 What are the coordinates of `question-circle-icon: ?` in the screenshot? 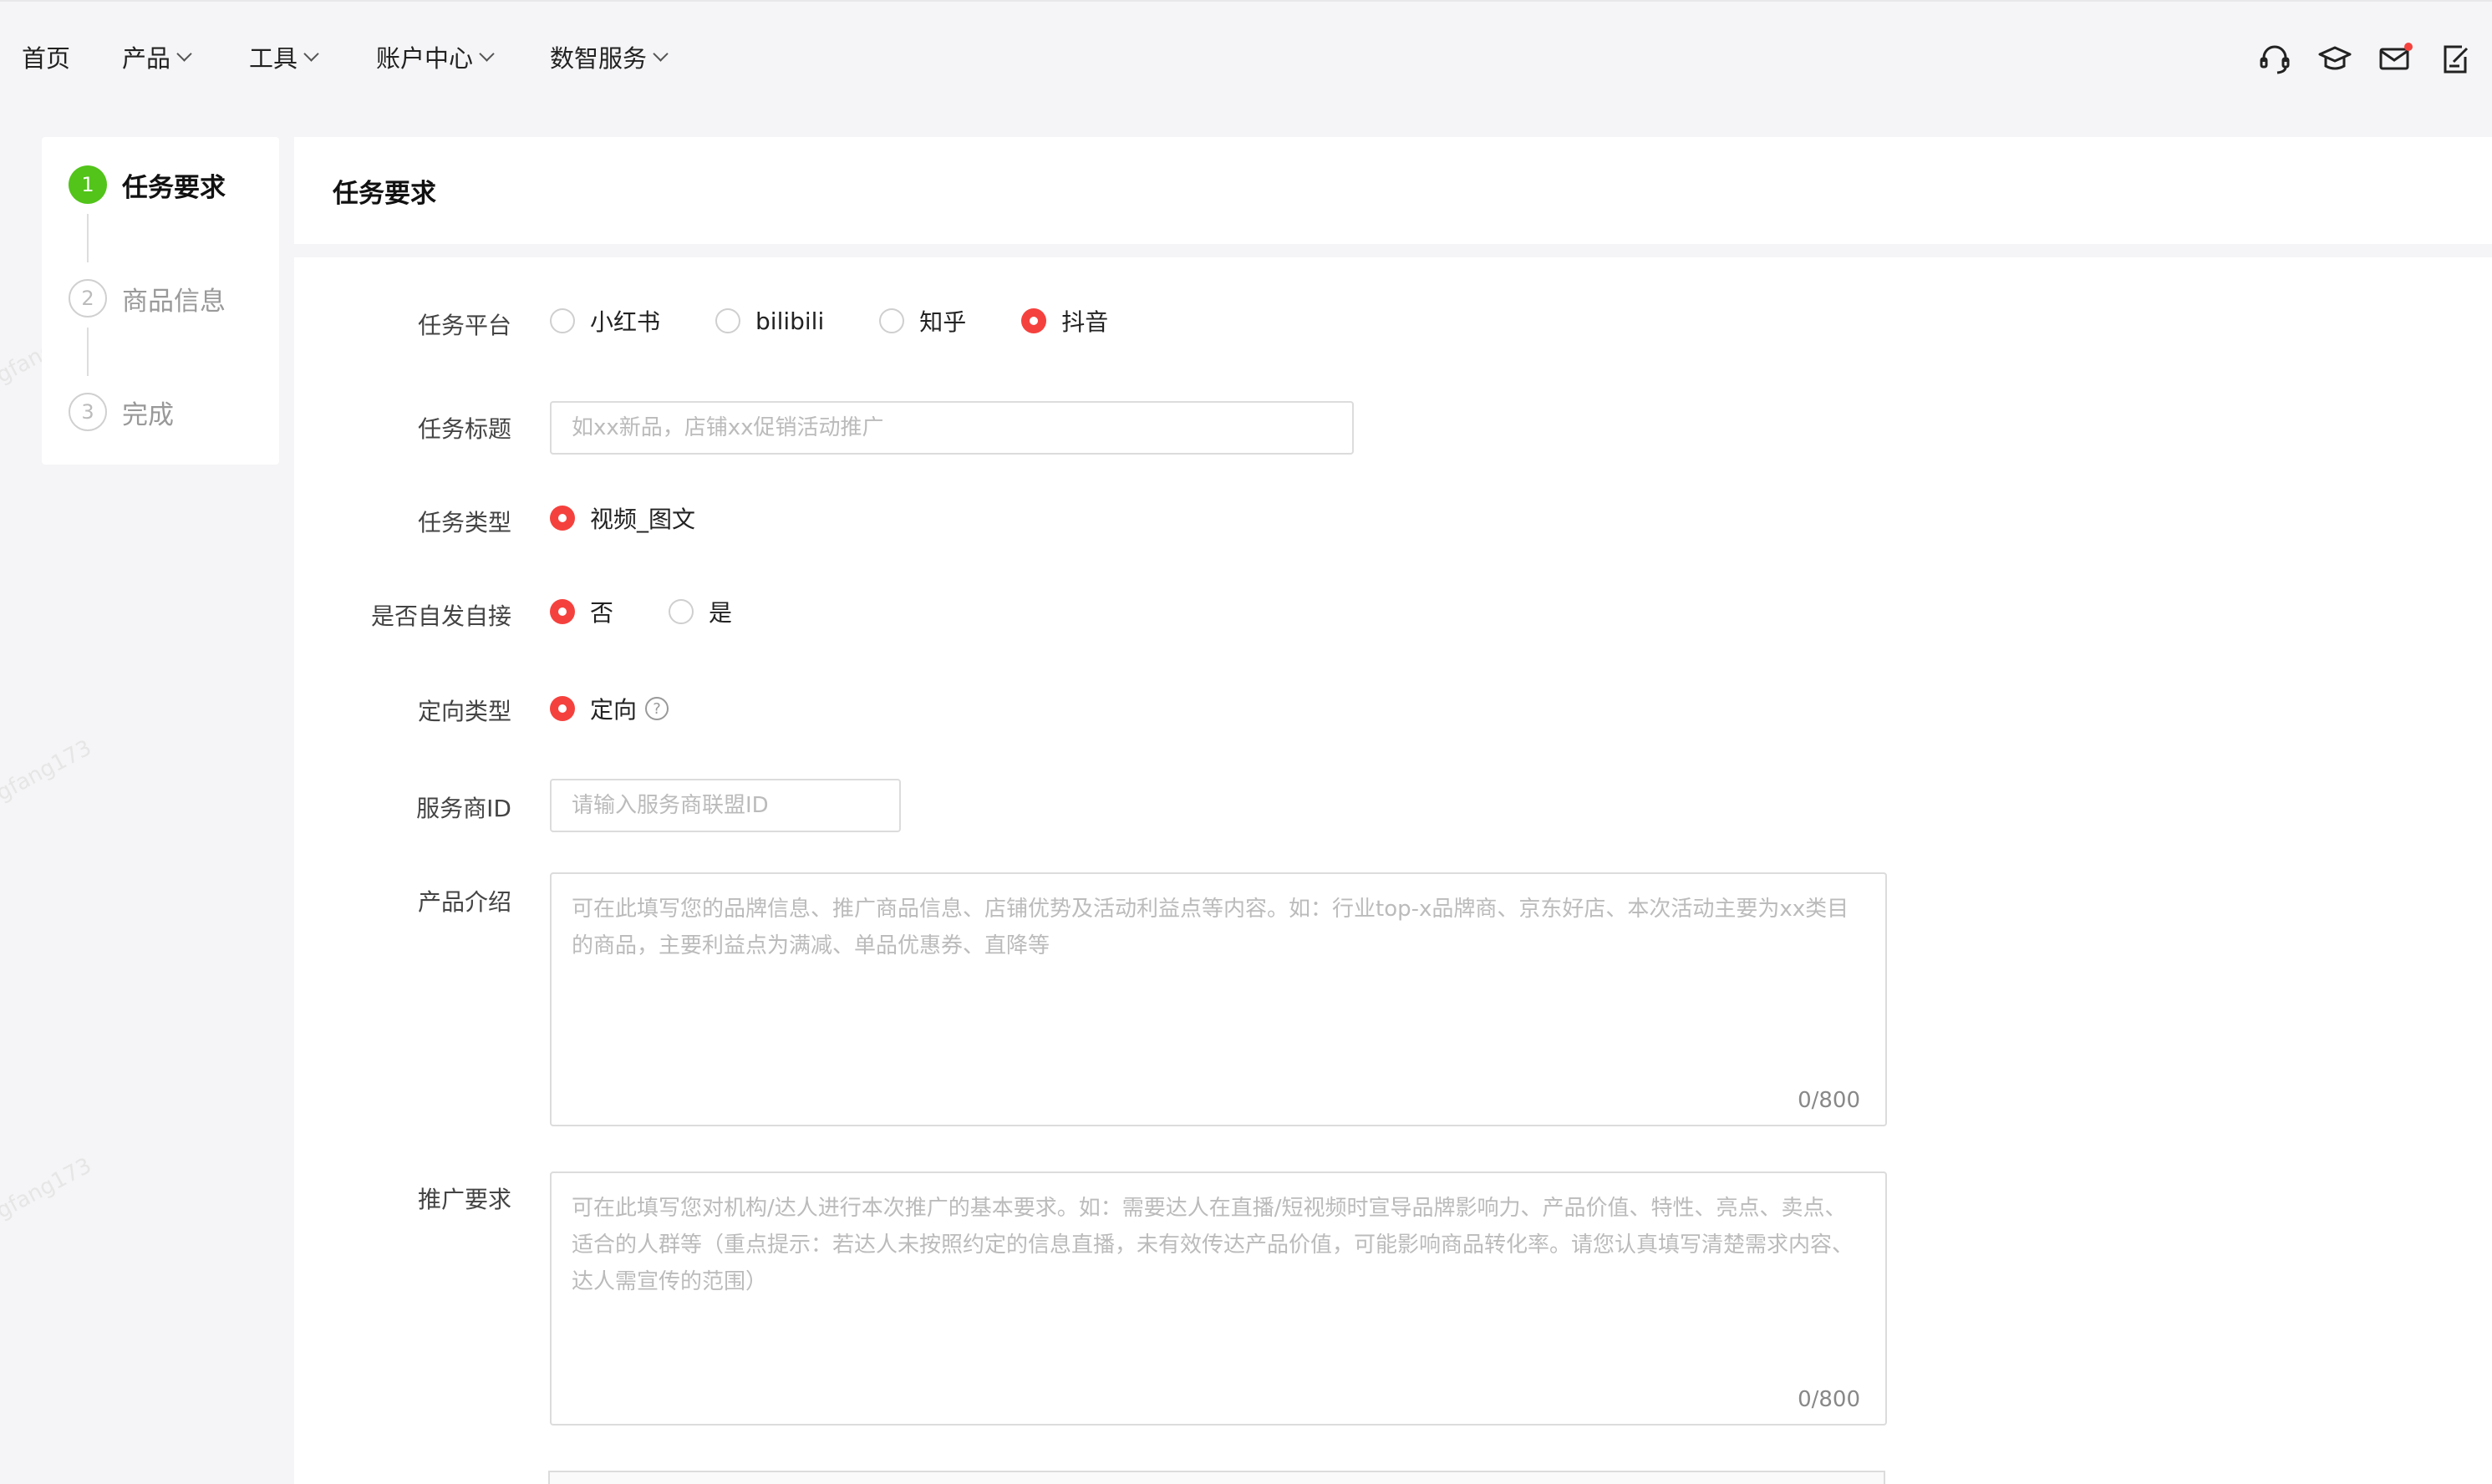 It's located at (657, 708).